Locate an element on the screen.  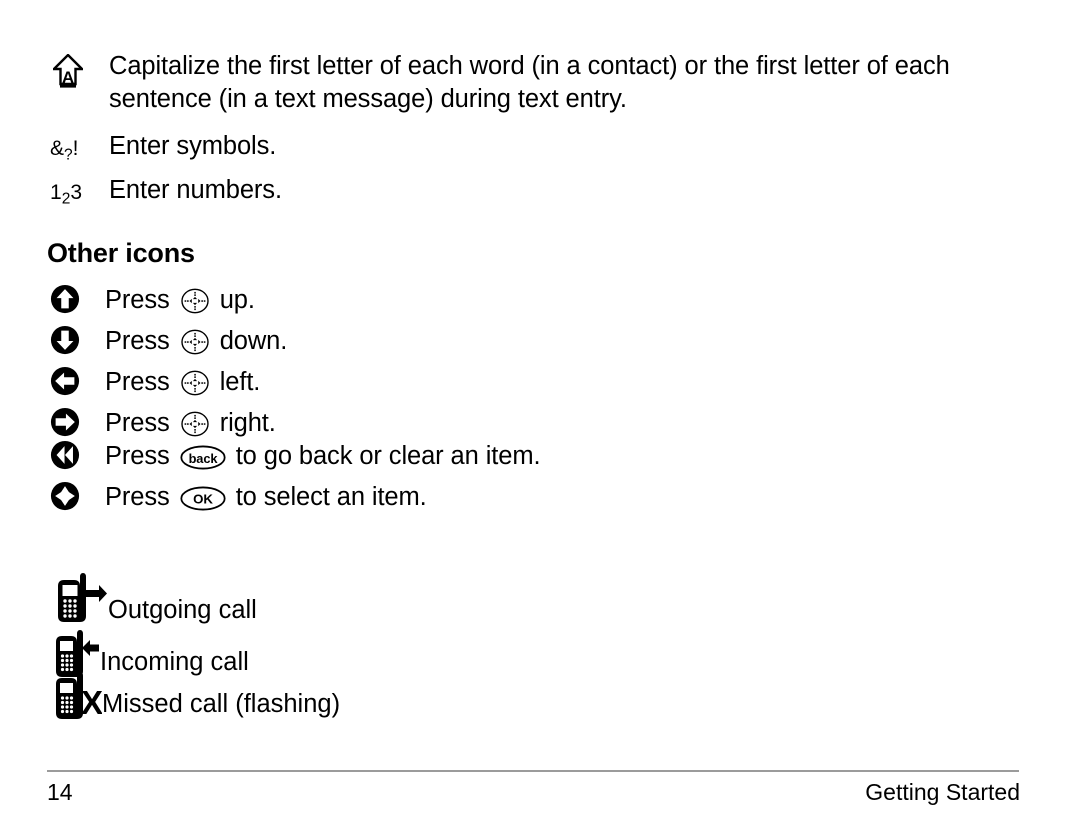
direction-label: left. is located at coordinates (240, 382).